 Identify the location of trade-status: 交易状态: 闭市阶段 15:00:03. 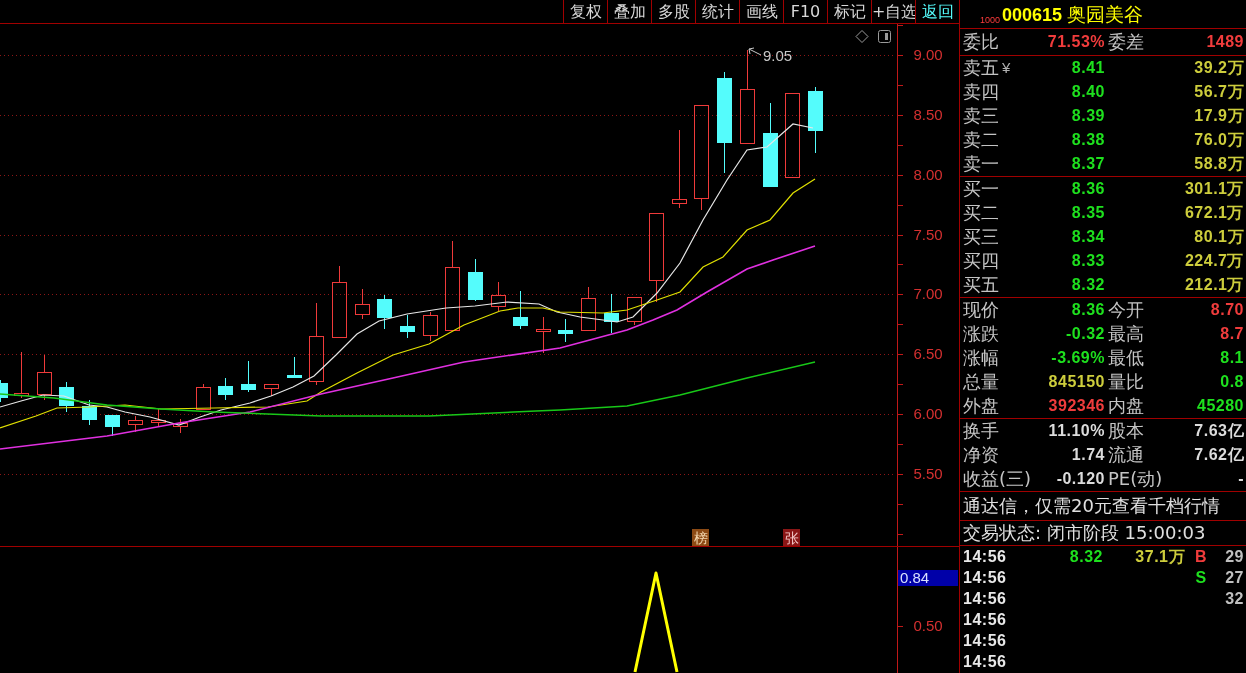
(1084, 533).